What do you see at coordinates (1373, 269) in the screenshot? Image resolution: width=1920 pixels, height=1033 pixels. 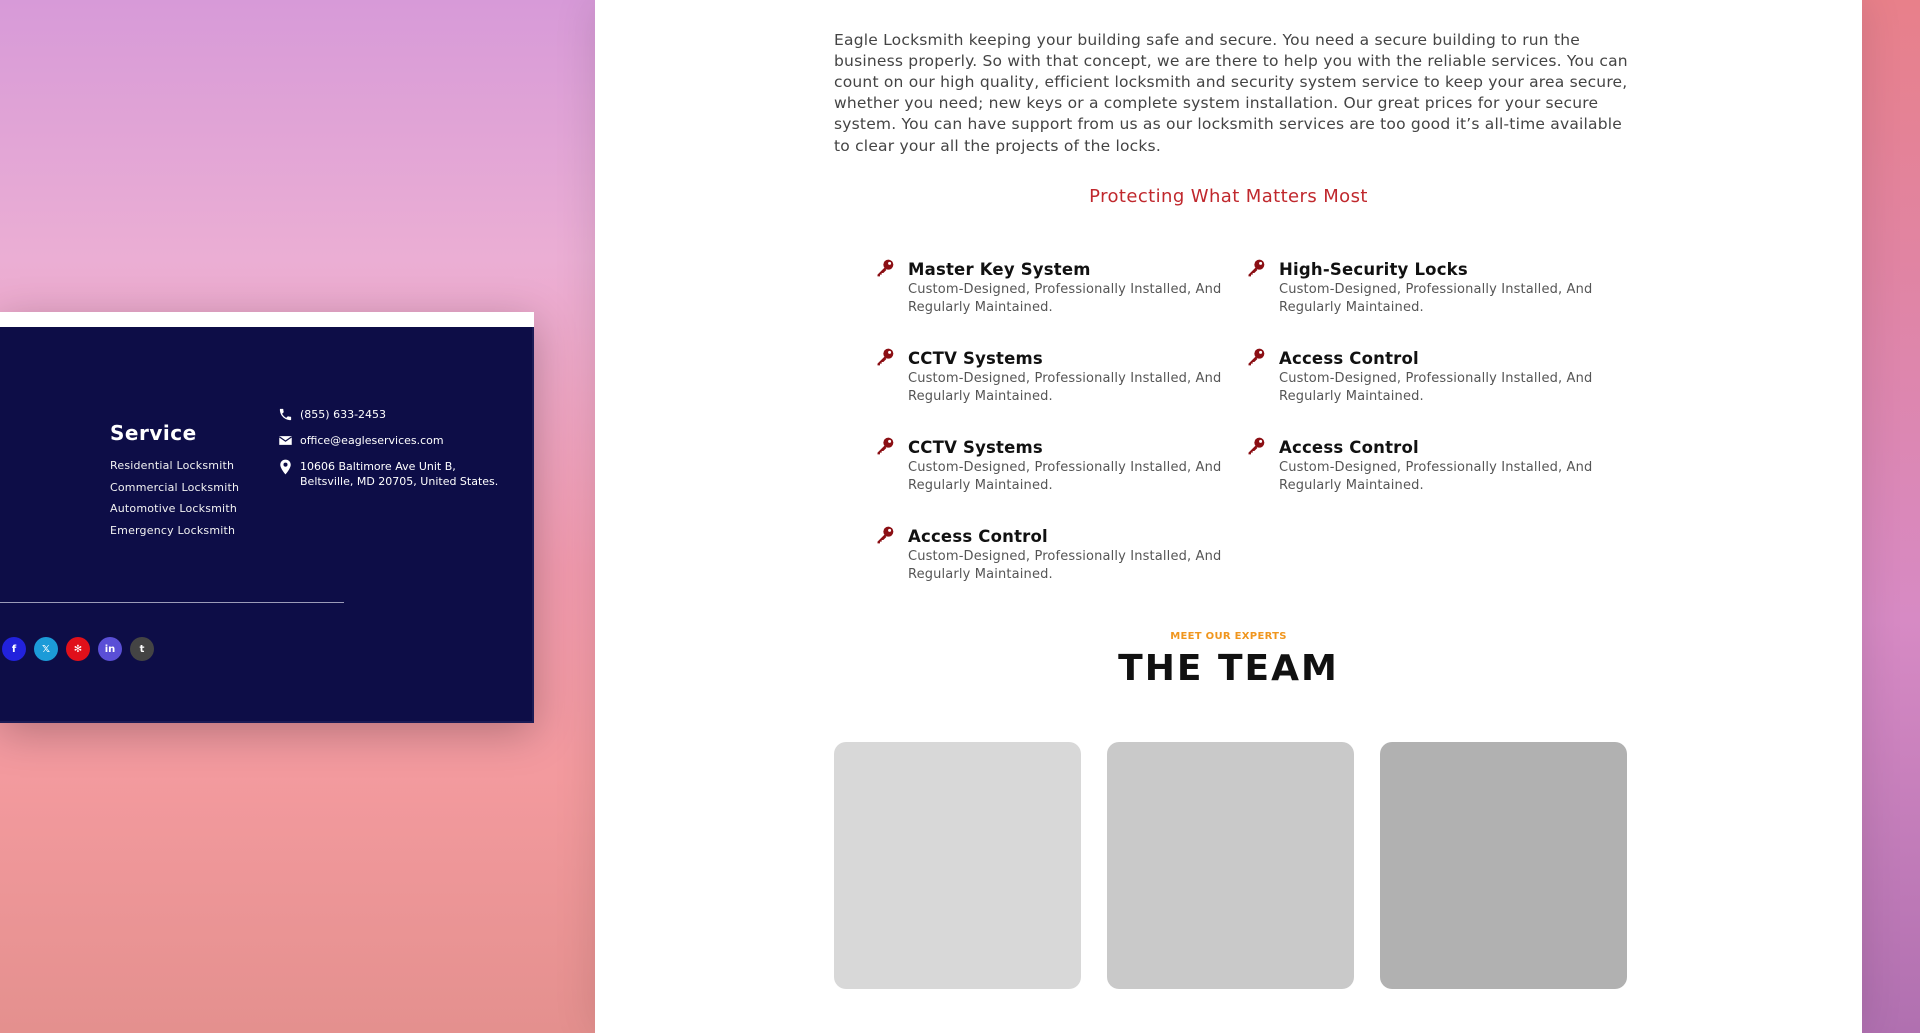 I see `feature-title: High-Security Locks` at bounding box center [1373, 269].